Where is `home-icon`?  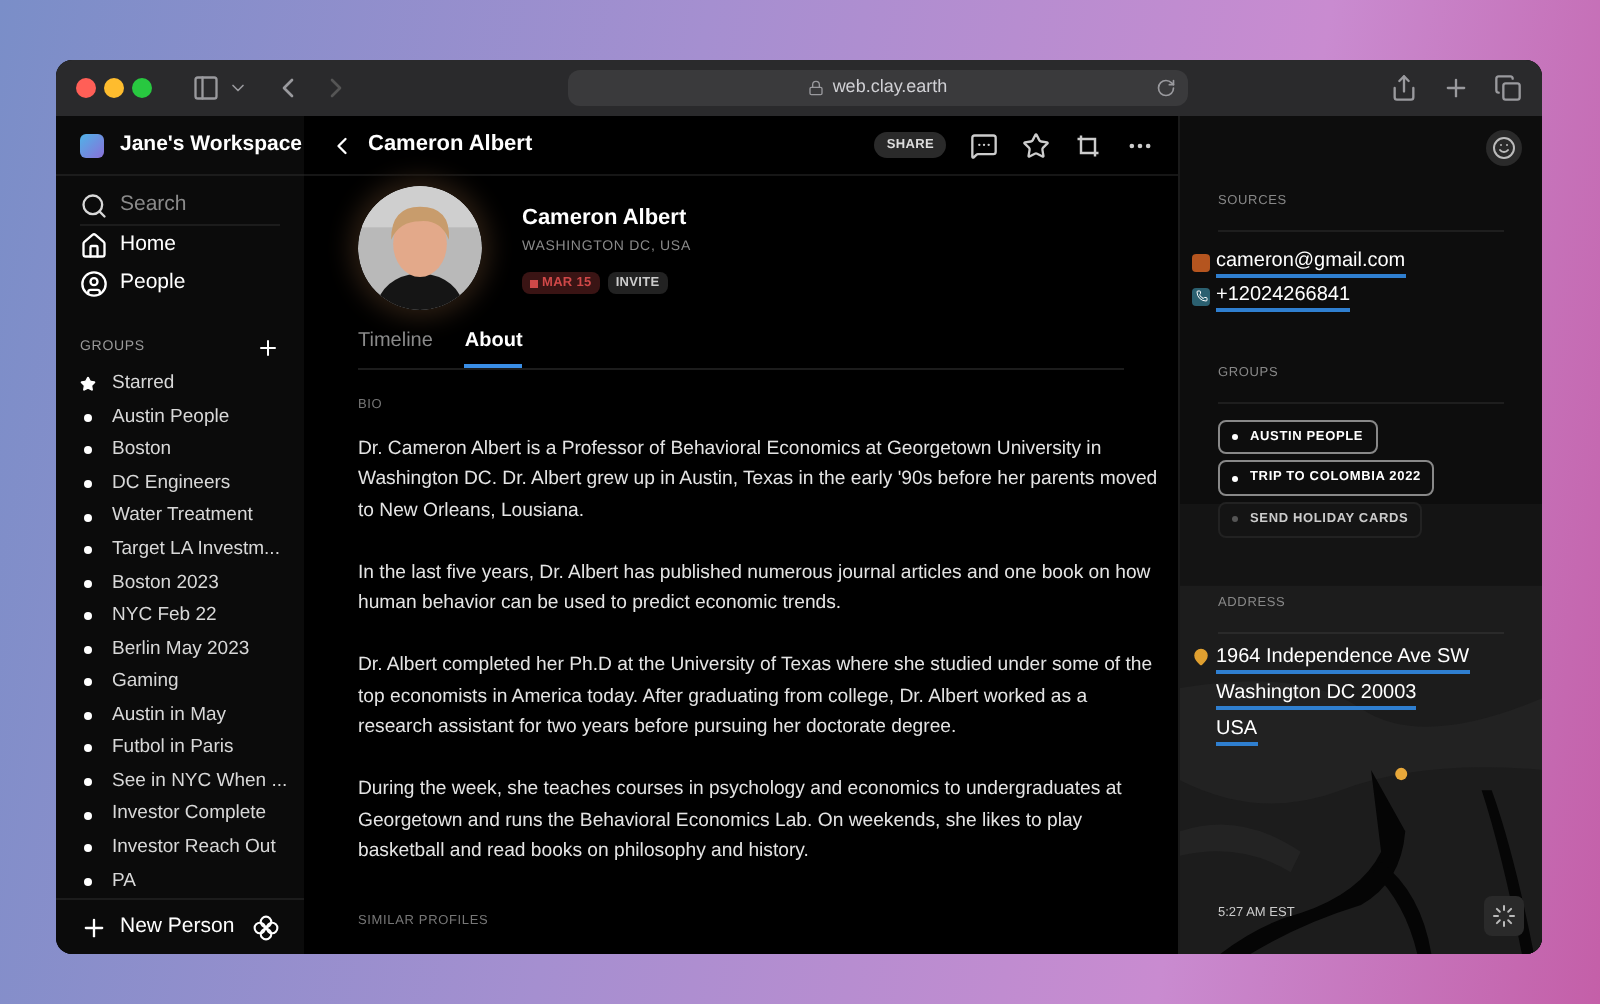
home-icon is located at coordinates (94, 245).